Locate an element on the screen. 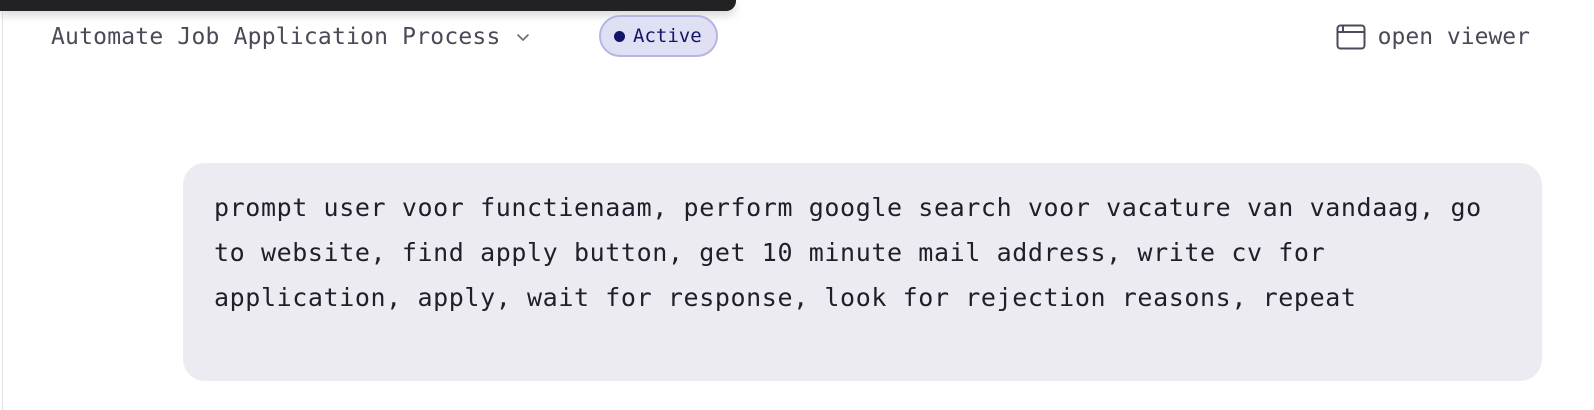 This screenshot has height=410, width=1594. status-badge: Active is located at coordinates (658, 36).